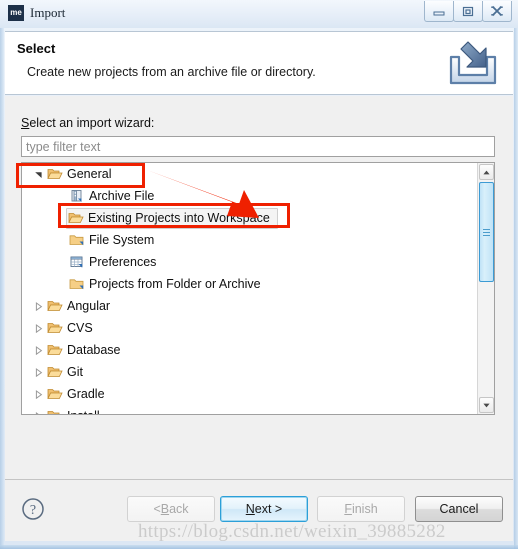  I want to click on tree-item-projects-from-folder-or-archive: Projects from Folder or Archive, so click(249, 284).